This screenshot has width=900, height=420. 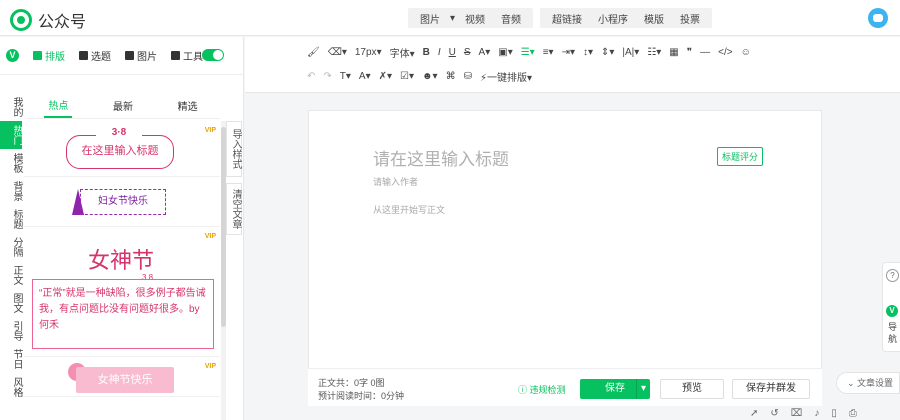 What do you see at coordinates (430, 18) in the screenshot?
I see `menu-image: 图片` at bounding box center [430, 18].